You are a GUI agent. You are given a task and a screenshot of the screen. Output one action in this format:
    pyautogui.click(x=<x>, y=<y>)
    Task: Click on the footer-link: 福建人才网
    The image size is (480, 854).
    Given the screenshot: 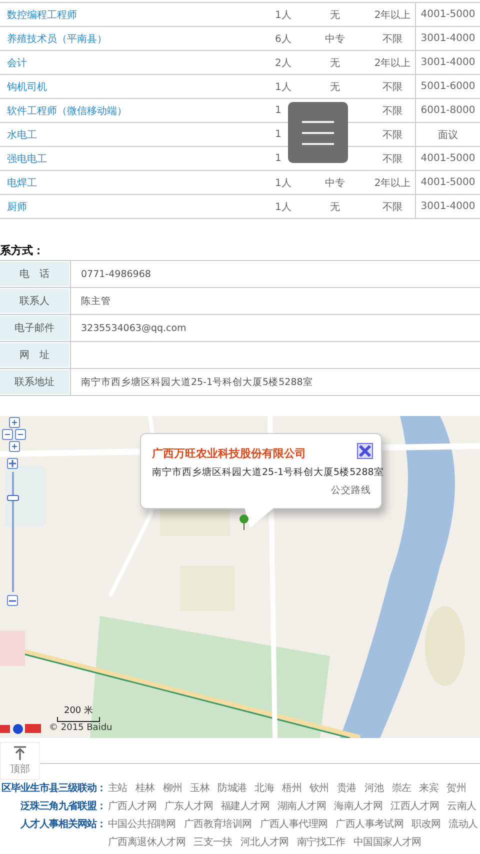 What is the action you would take?
    pyautogui.click(x=245, y=806)
    